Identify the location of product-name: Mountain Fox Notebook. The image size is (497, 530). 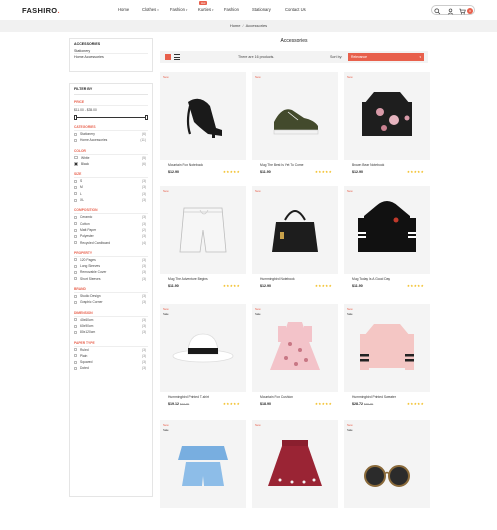
(185, 165).